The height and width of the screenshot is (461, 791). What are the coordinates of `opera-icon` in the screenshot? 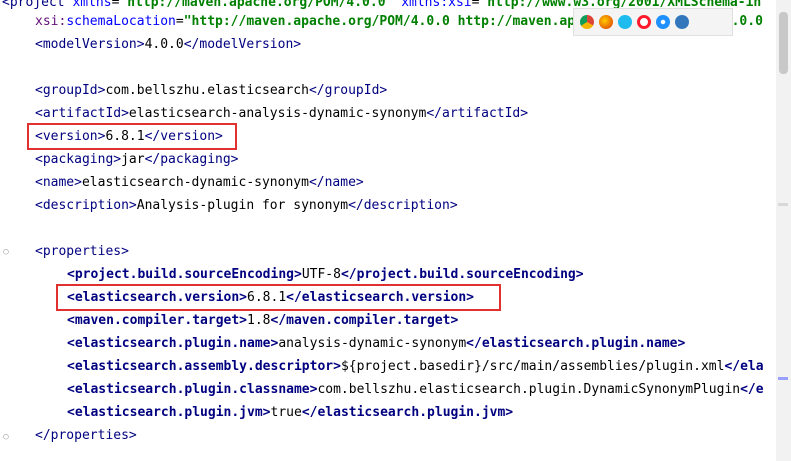 It's located at (644, 22).